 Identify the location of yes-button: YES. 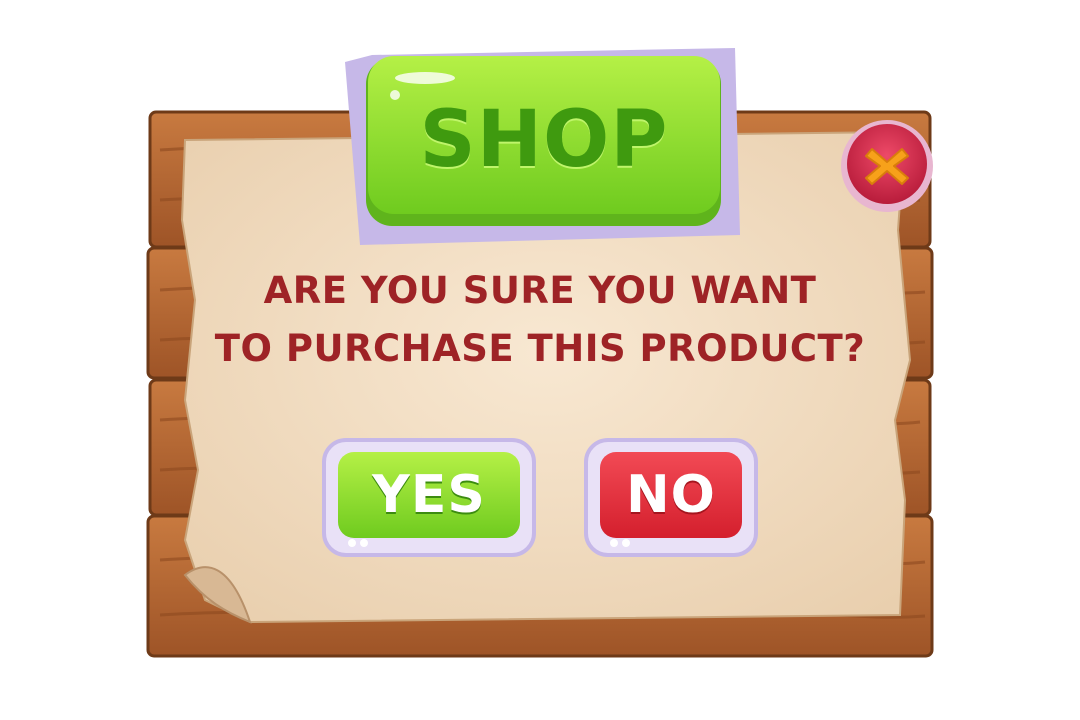
(429, 495).